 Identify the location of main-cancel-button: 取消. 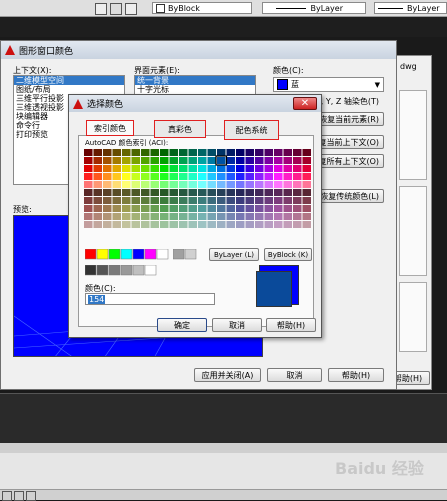
(294, 375).